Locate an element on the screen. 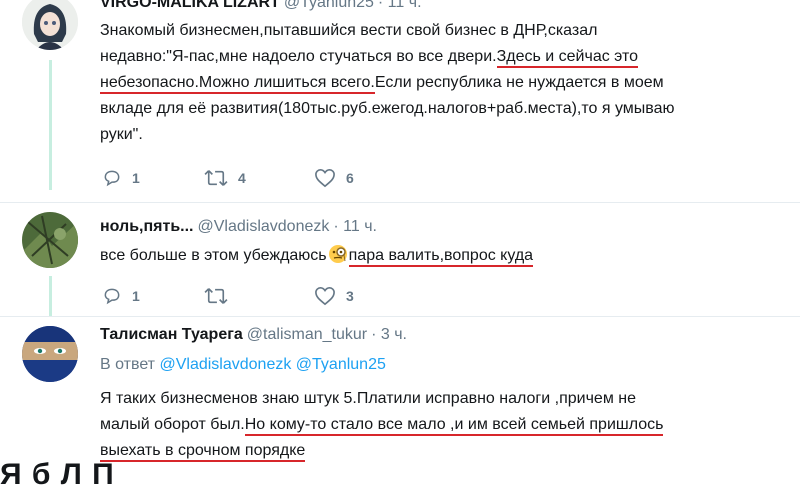 Image resolution: width=800 pixels, height=492 pixels. like-count: 3 is located at coordinates (350, 296).